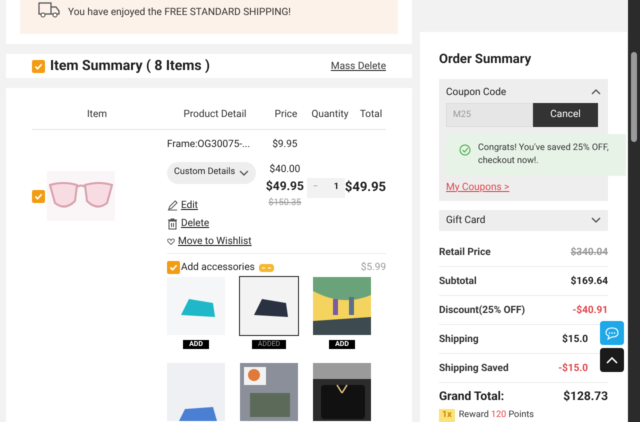 The width and height of the screenshot is (640, 422). I want to click on gift-card-section: Gift Card, so click(523, 221).